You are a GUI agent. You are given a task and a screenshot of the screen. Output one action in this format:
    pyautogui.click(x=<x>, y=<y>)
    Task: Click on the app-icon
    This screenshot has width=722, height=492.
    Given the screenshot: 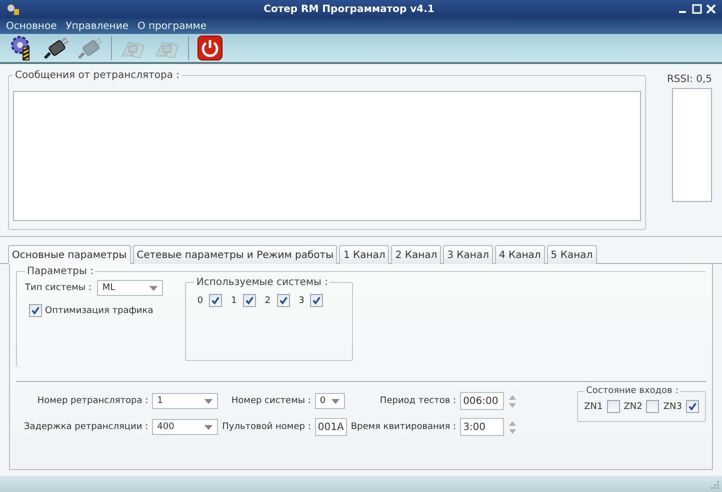 What is the action you would take?
    pyautogui.click(x=13, y=9)
    